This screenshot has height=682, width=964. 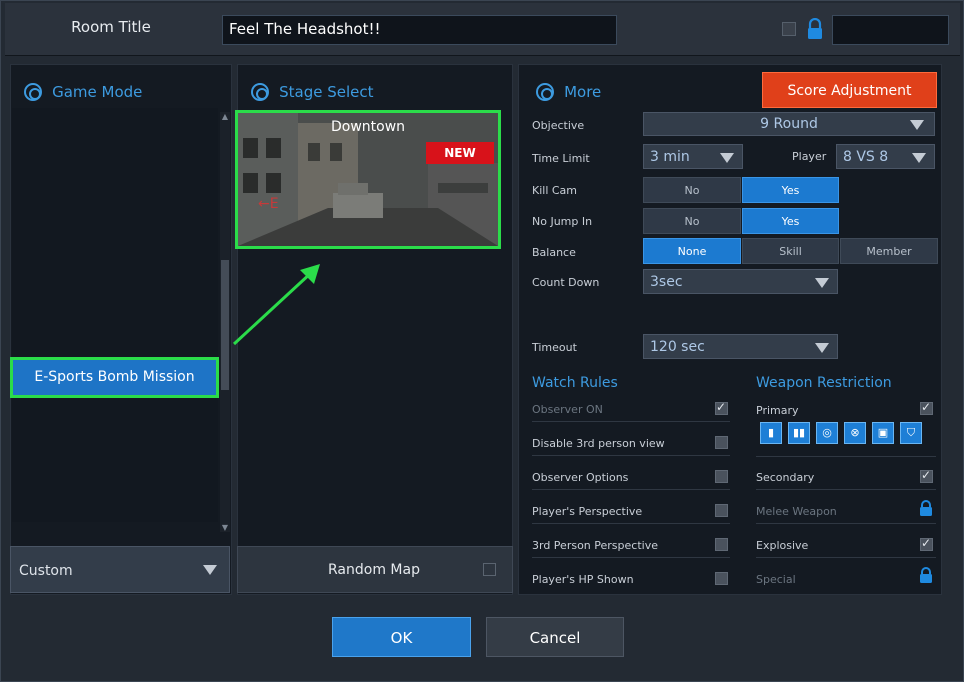 What do you see at coordinates (785, 477) in the screenshot?
I see `secondary-label: Secondary` at bounding box center [785, 477].